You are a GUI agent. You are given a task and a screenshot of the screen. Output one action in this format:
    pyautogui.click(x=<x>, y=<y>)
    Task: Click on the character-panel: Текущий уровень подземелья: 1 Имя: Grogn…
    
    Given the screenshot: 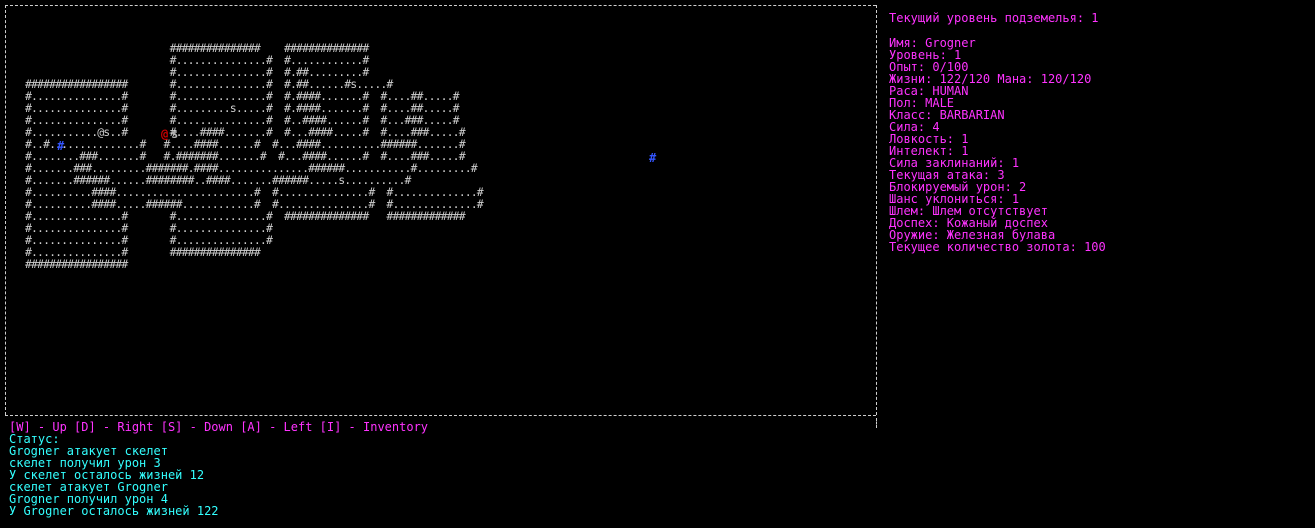 What is the action you would take?
    pyautogui.click(x=1099, y=132)
    